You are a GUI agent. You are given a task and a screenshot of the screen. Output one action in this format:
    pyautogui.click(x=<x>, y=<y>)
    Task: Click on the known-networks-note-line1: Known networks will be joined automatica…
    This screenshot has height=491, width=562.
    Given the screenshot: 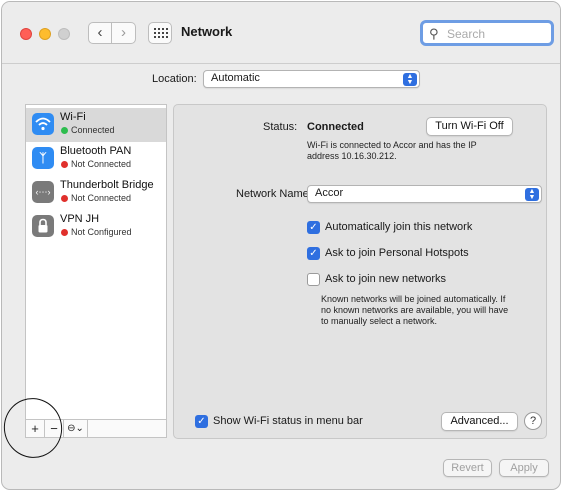 What is the action you would take?
    pyautogui.click(x=413, y=299)
    